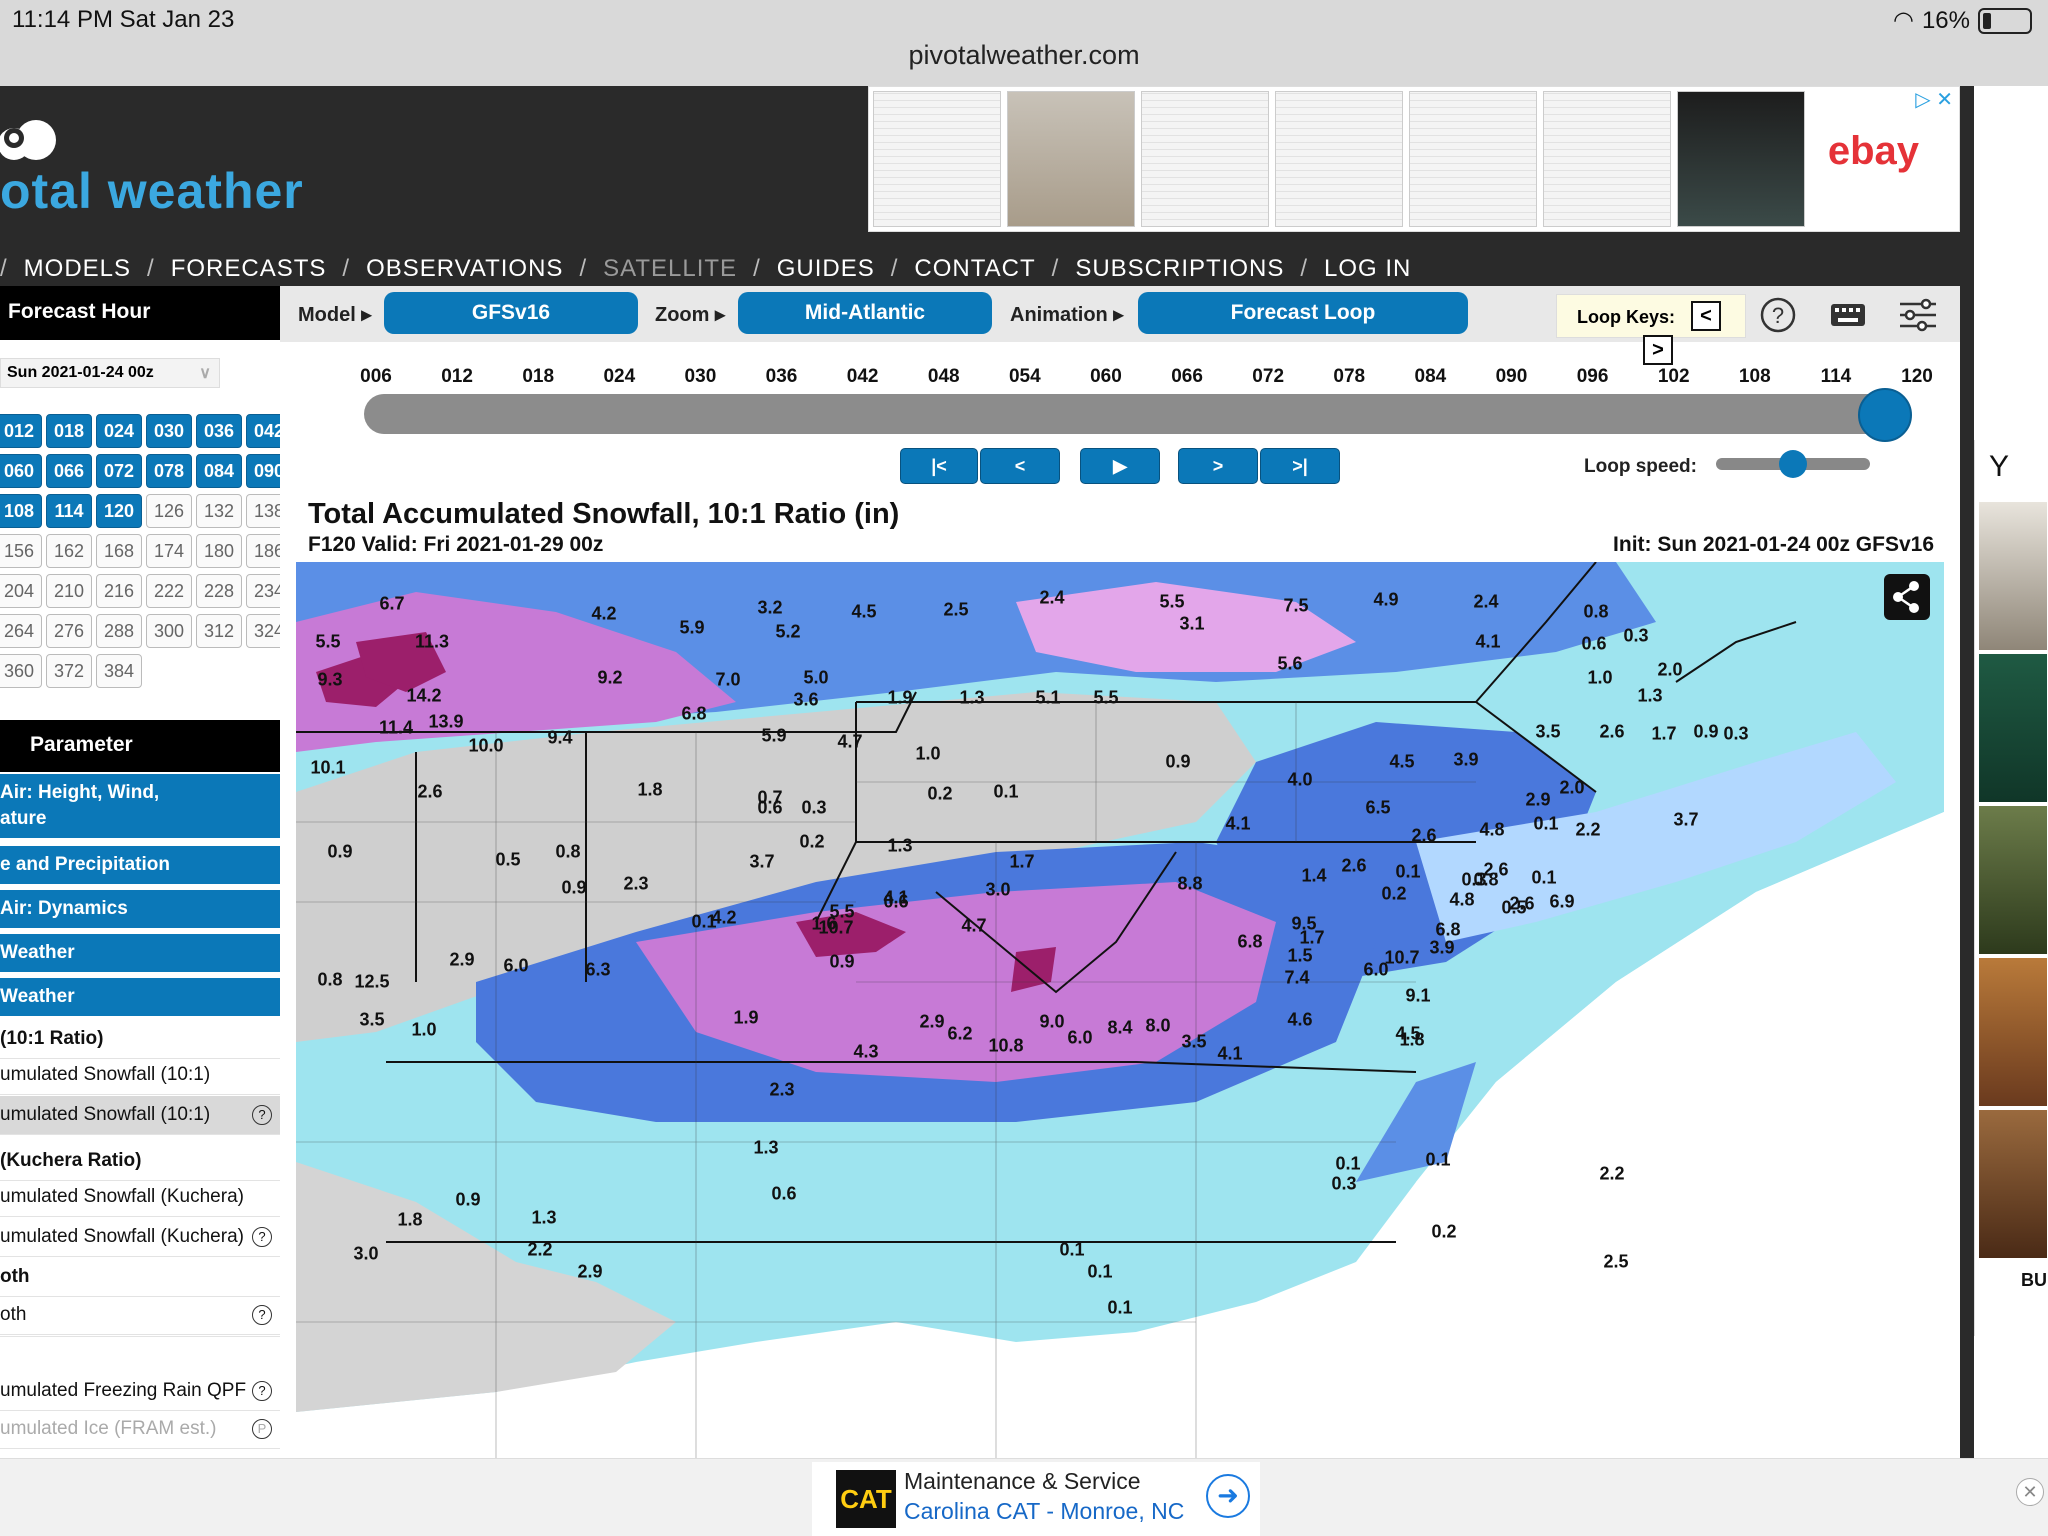  What do you see at coordinates (1228, 1496) in the screenshot?
I see `ad-arrow-icon: ➜` at bounding box center [1228, 1496].